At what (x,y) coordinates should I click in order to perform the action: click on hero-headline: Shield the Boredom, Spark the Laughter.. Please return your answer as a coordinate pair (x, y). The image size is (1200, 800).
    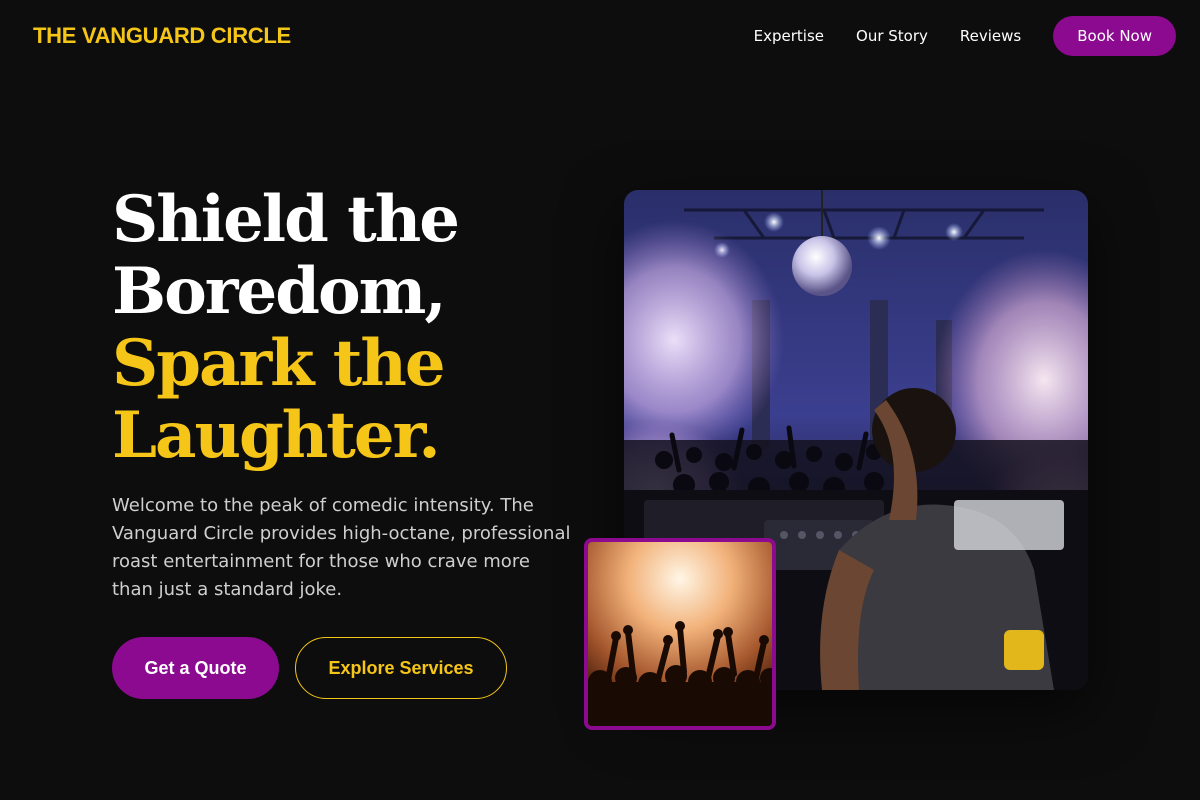
    Looking at the image, I should click on (332, 328).